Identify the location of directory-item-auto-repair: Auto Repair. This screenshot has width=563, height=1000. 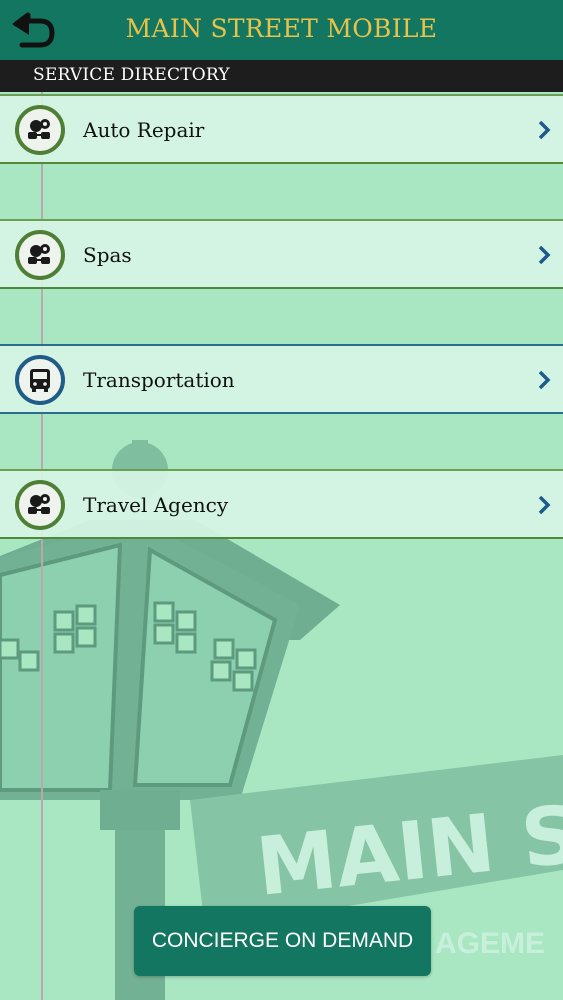
(281, 129).